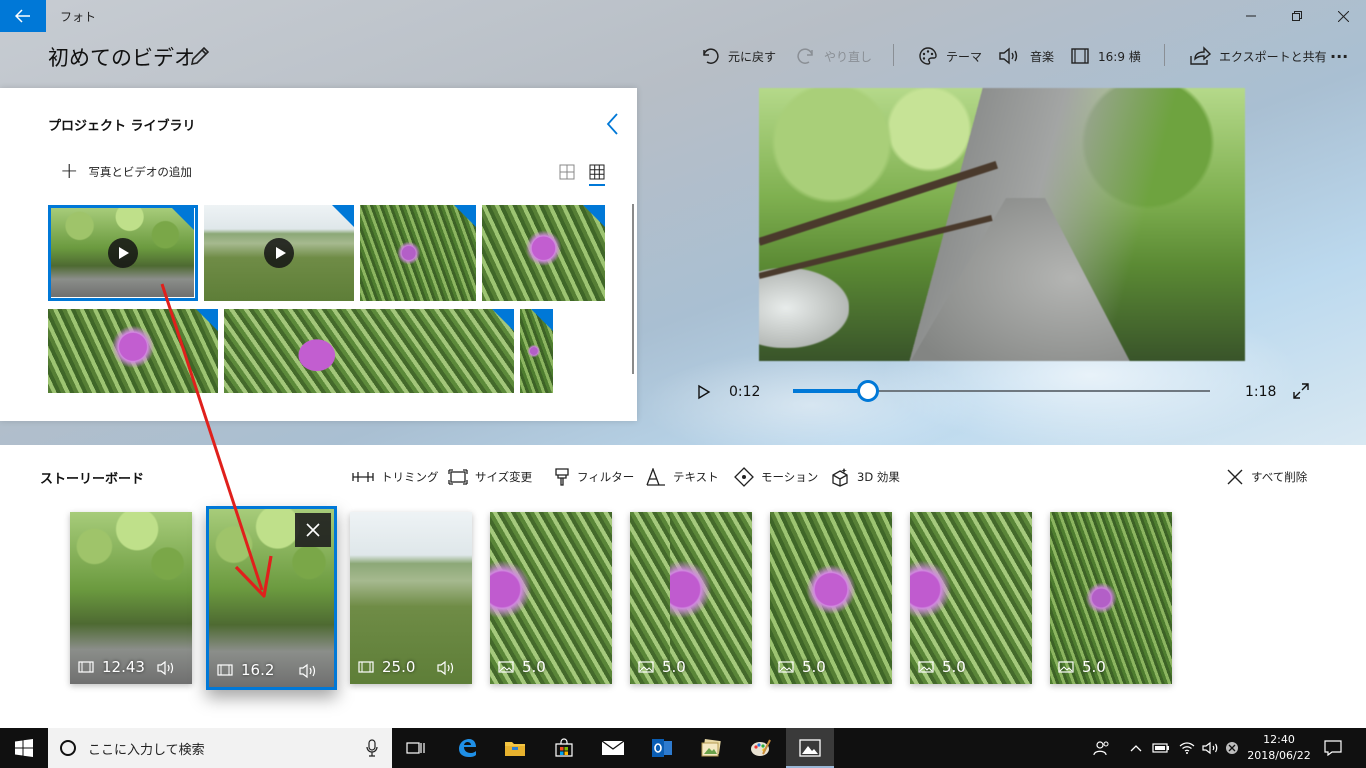 This screenshot has width=1366, height=768. I want to click on outlook-icon, so click(662, 748).